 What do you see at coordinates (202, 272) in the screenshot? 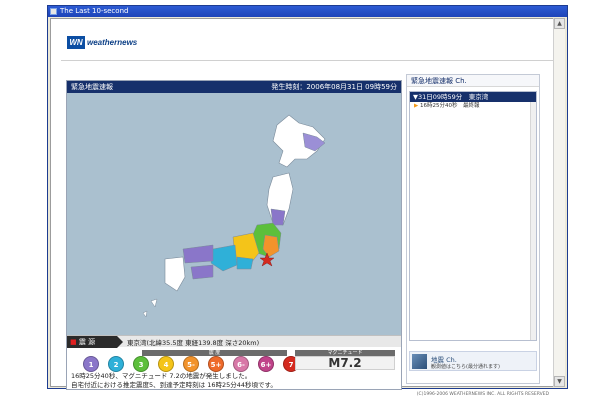
I see `map-region-shikoku` at bounding box center [202, 272].